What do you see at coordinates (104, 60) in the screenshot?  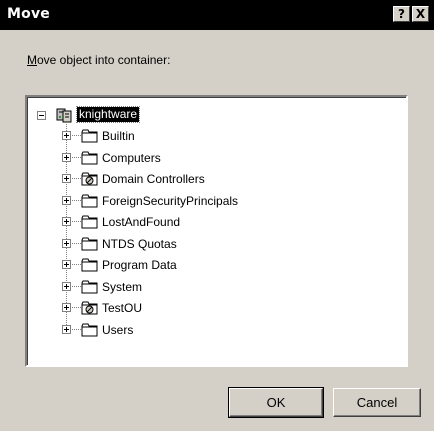 I see `prompt-text: ove object into container:` at bounding box center [104, 60].